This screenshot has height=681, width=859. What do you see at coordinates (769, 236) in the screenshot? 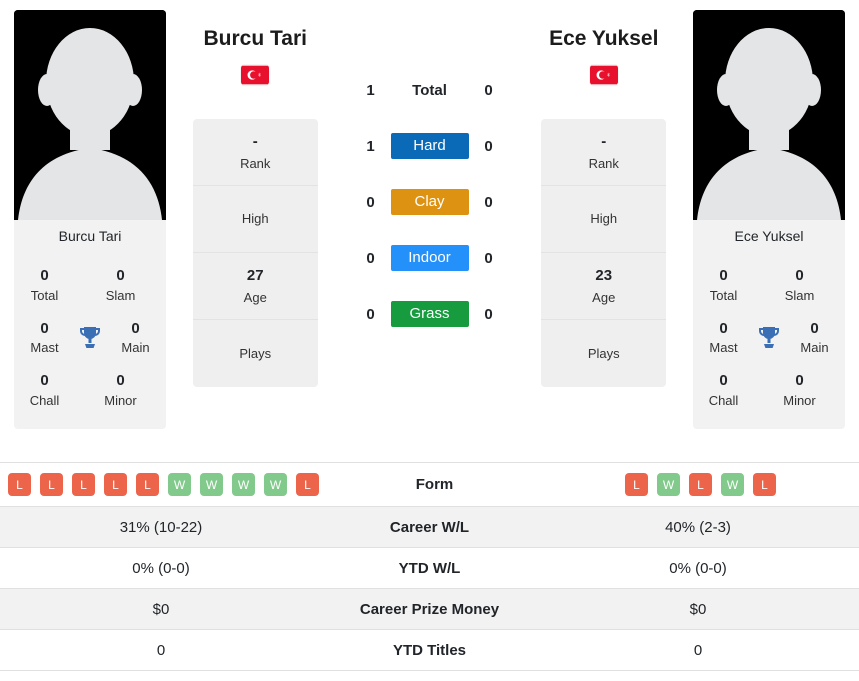
I see `player-photo-caption-right: Ece Yuksel` at bounding box center [769, 236].